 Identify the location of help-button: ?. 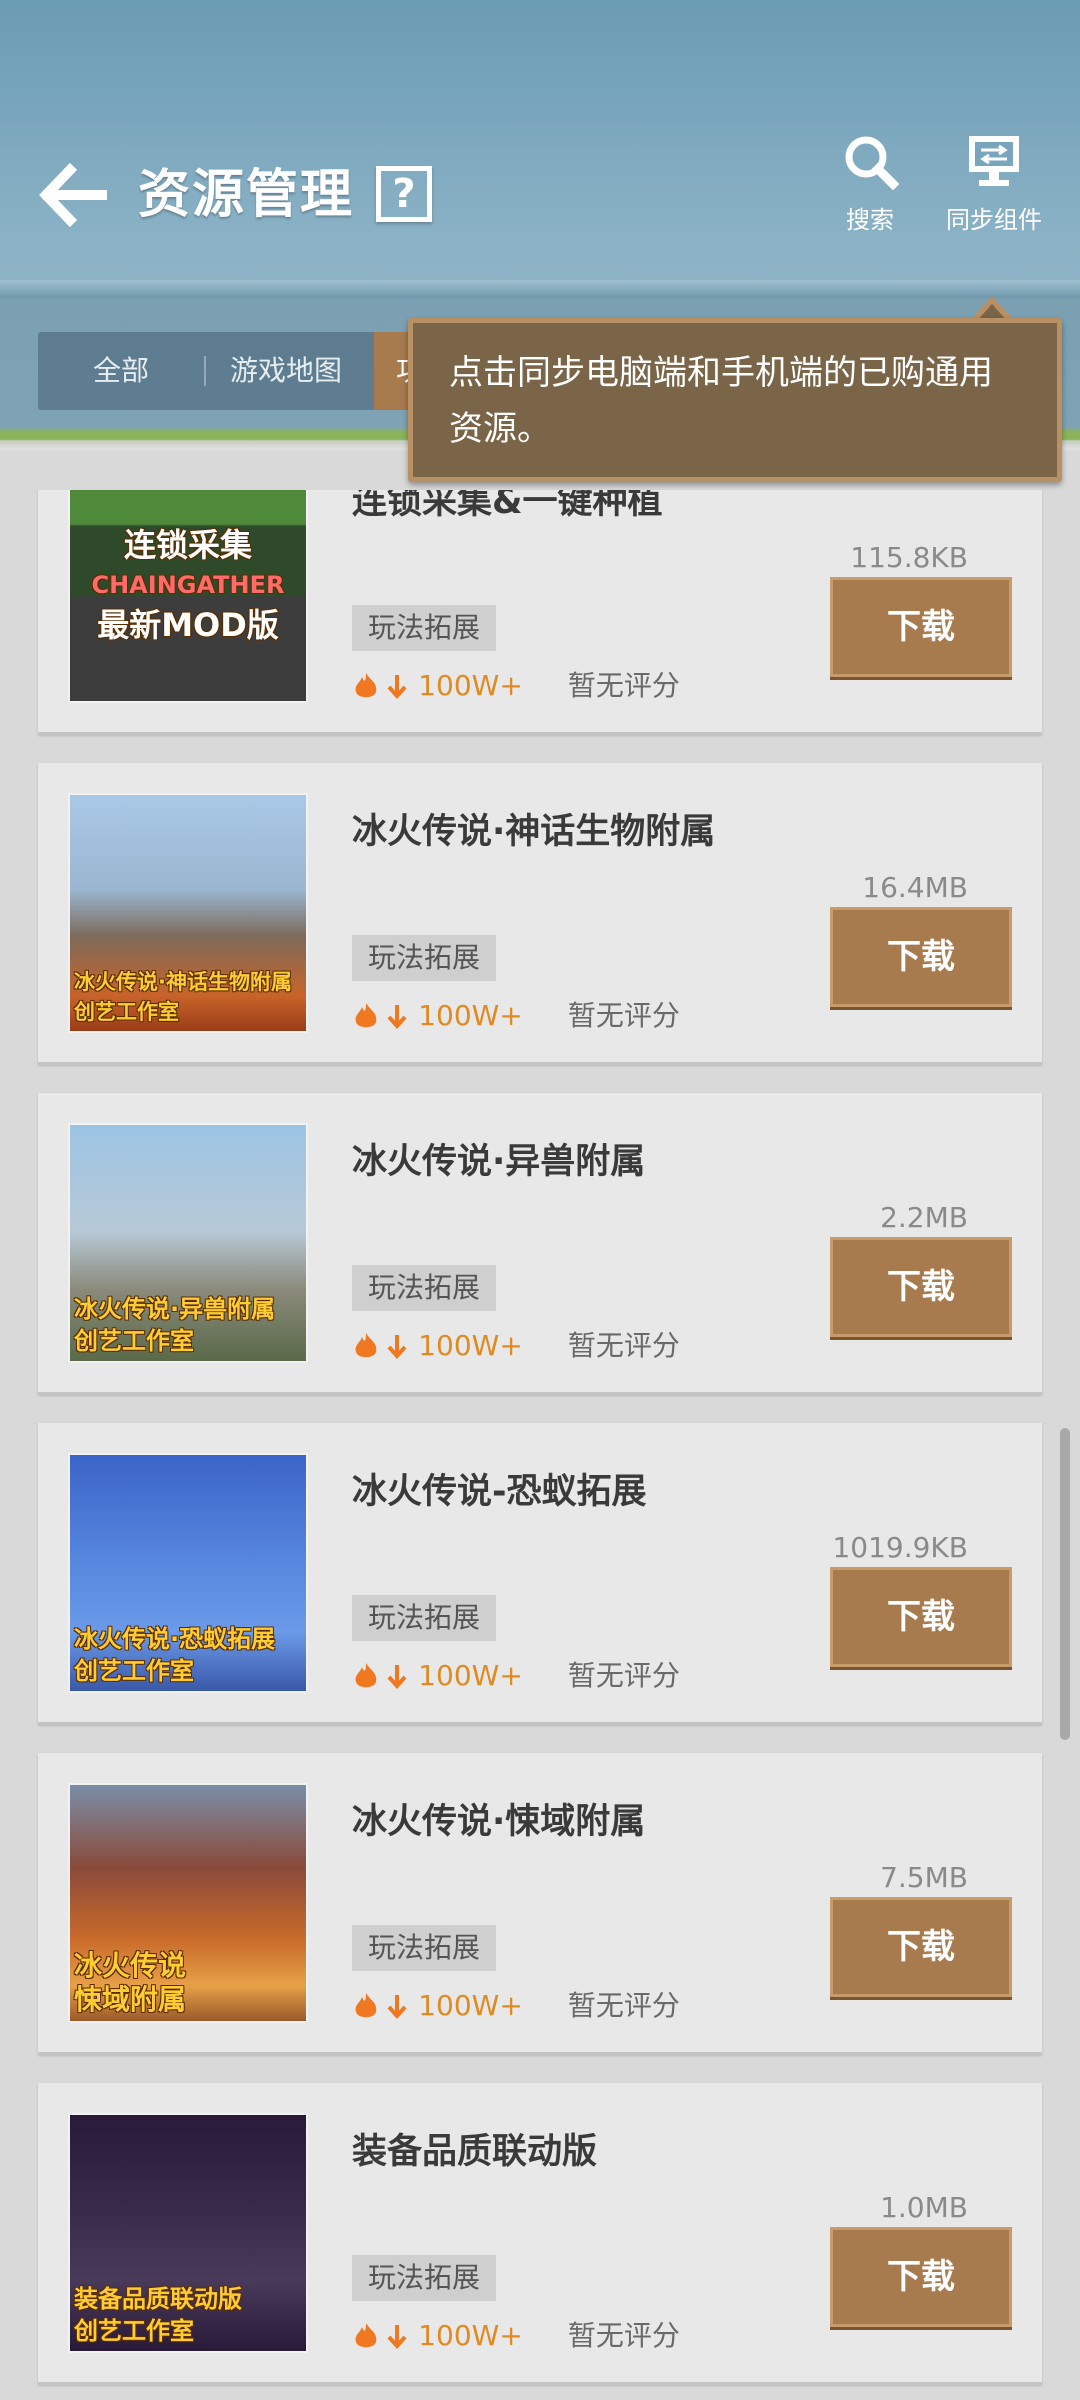
(404, 194).